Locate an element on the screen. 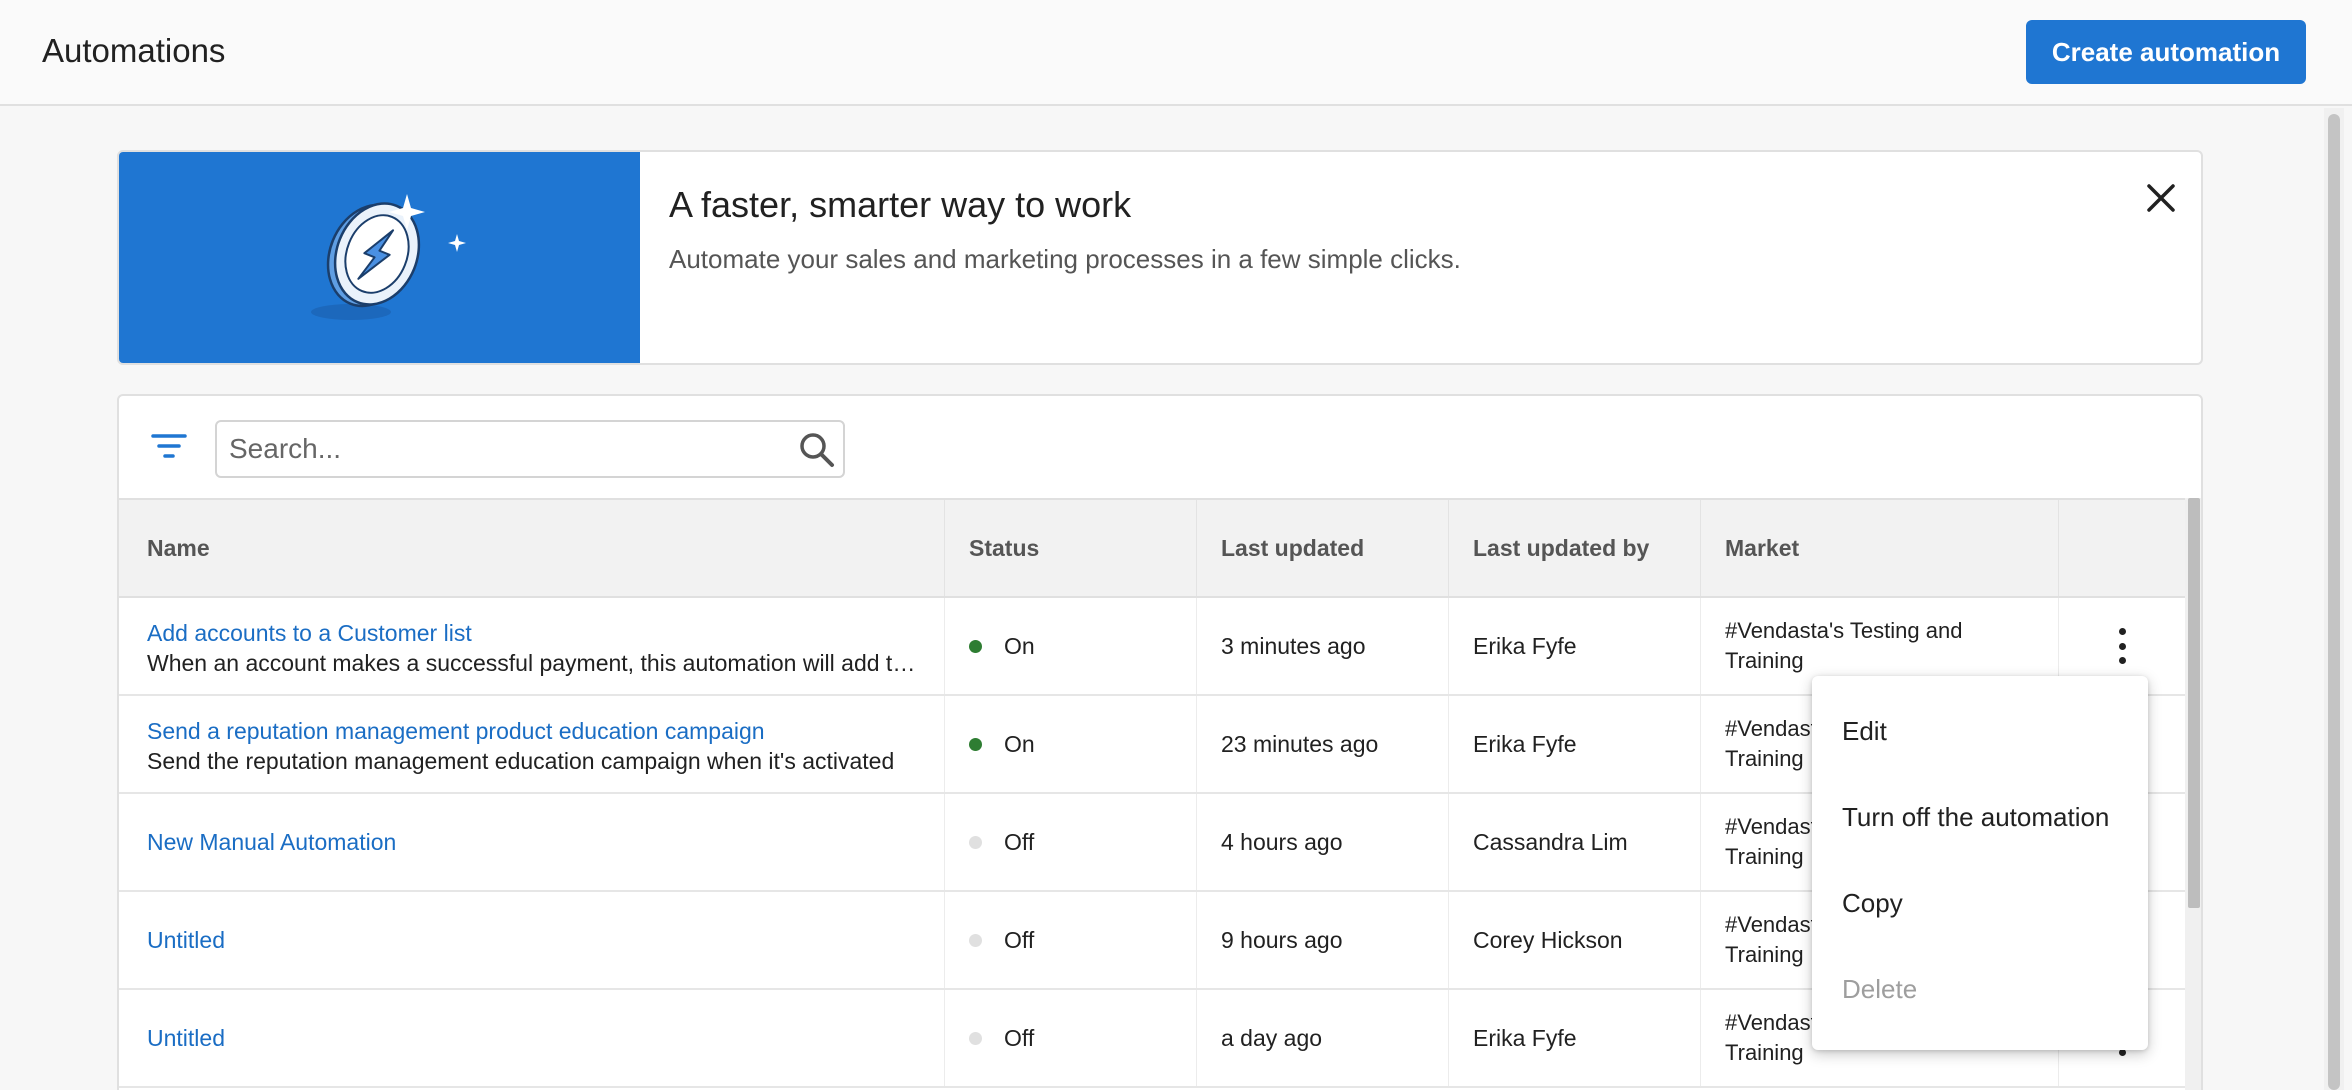 This screenshot has width=2352, height=1090. page-title: Automations is located at coordinates (134, 50).